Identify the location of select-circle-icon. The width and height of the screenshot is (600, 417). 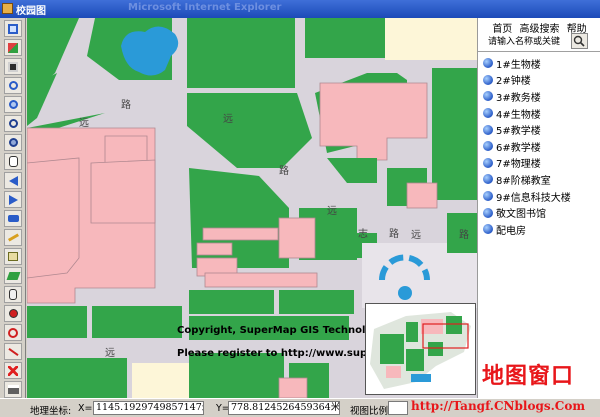
(13, 332).